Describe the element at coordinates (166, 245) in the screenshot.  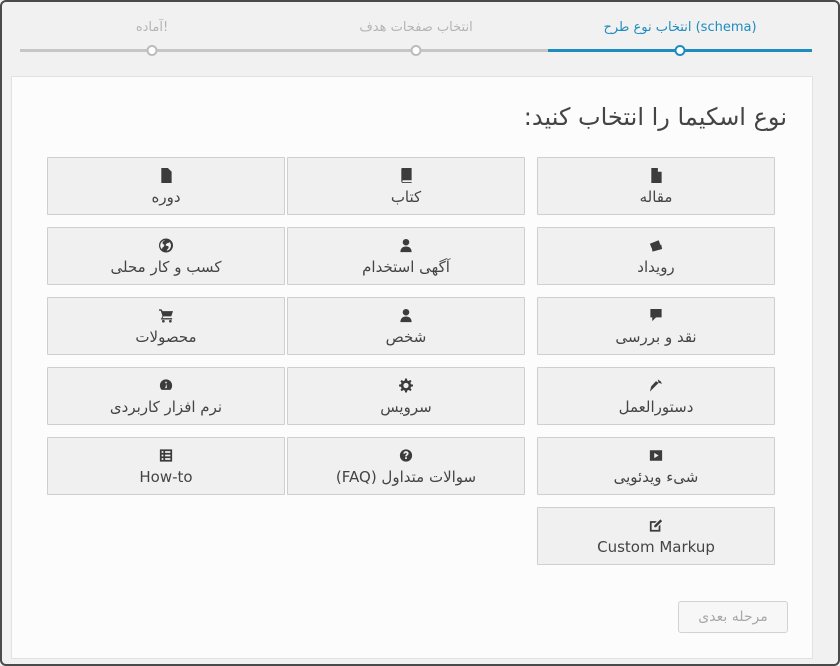
I see `globe-icon` at that location.